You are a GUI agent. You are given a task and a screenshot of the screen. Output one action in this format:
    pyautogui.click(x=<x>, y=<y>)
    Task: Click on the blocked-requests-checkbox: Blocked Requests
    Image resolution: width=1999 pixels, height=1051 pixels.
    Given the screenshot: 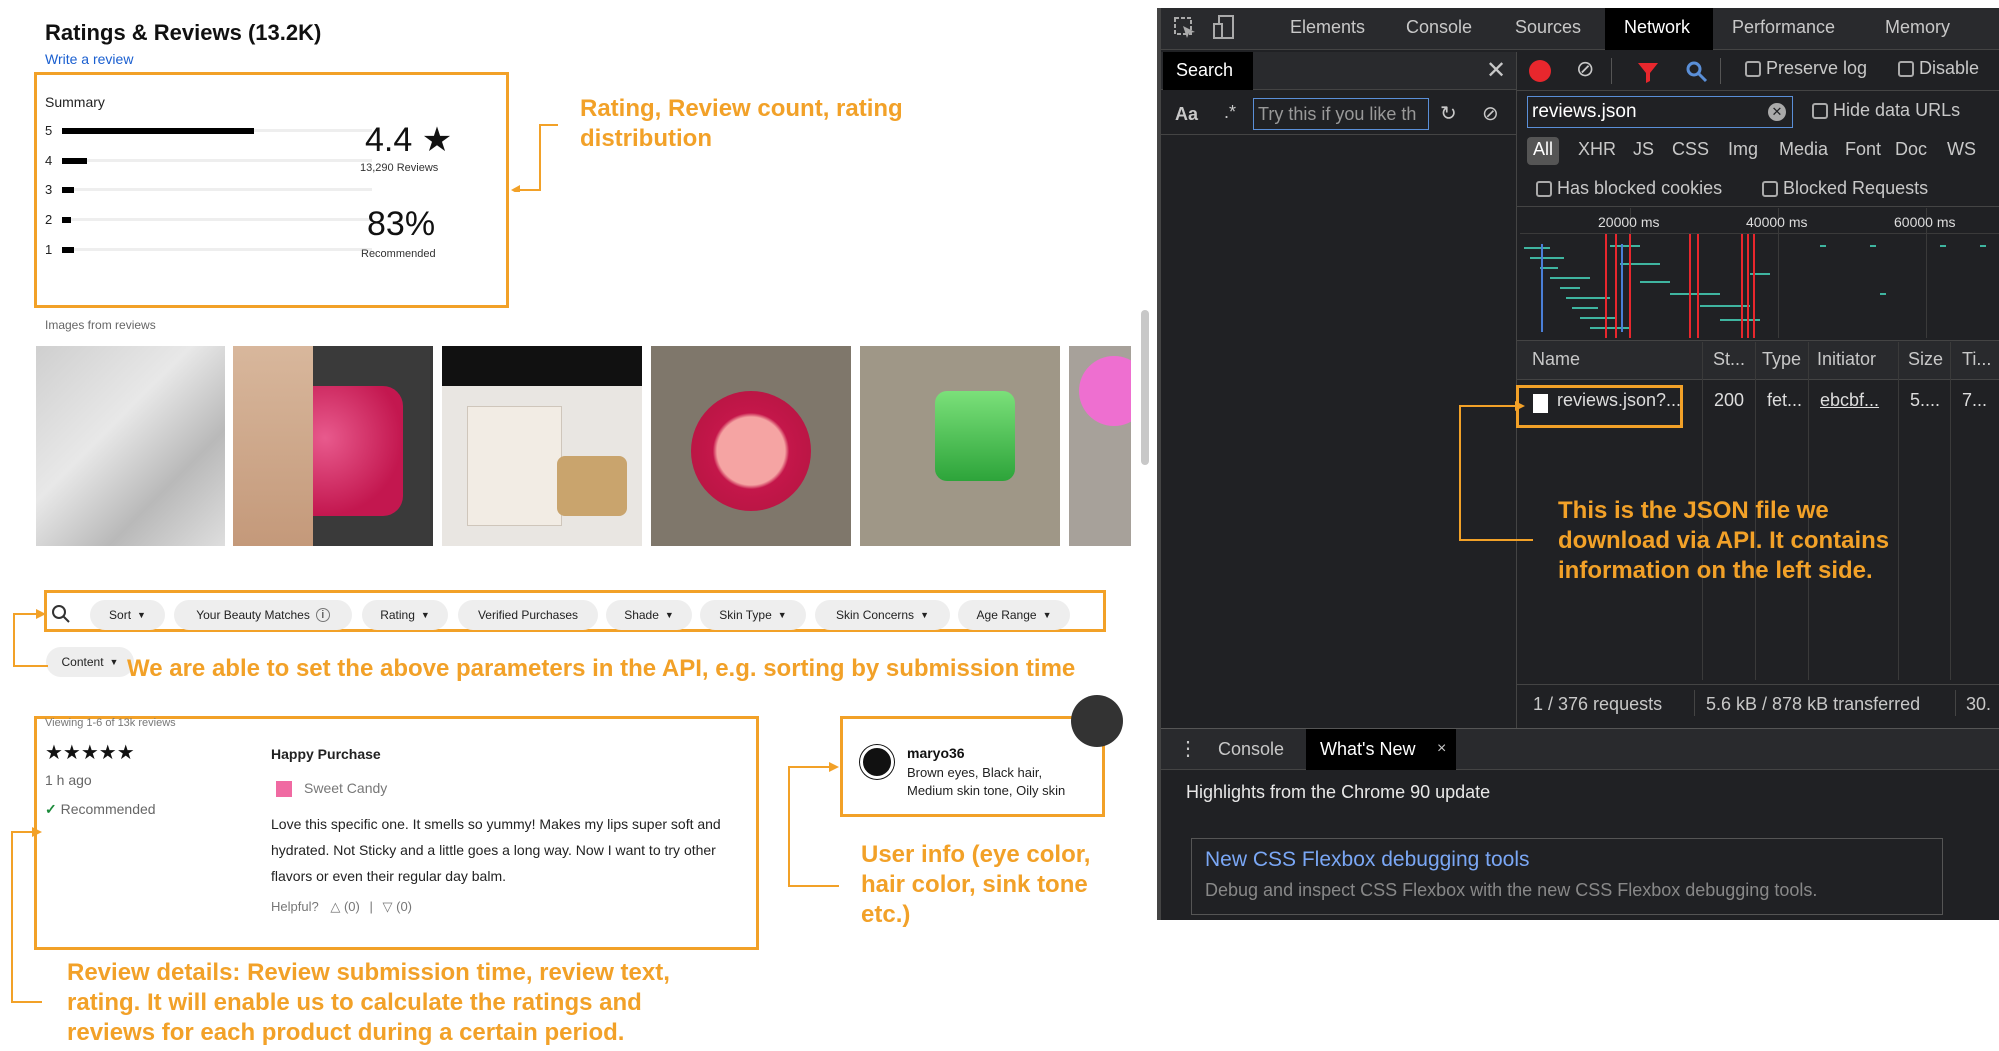 What is the action you would take?
    pyautogui.click(x=1845, y=188)
    